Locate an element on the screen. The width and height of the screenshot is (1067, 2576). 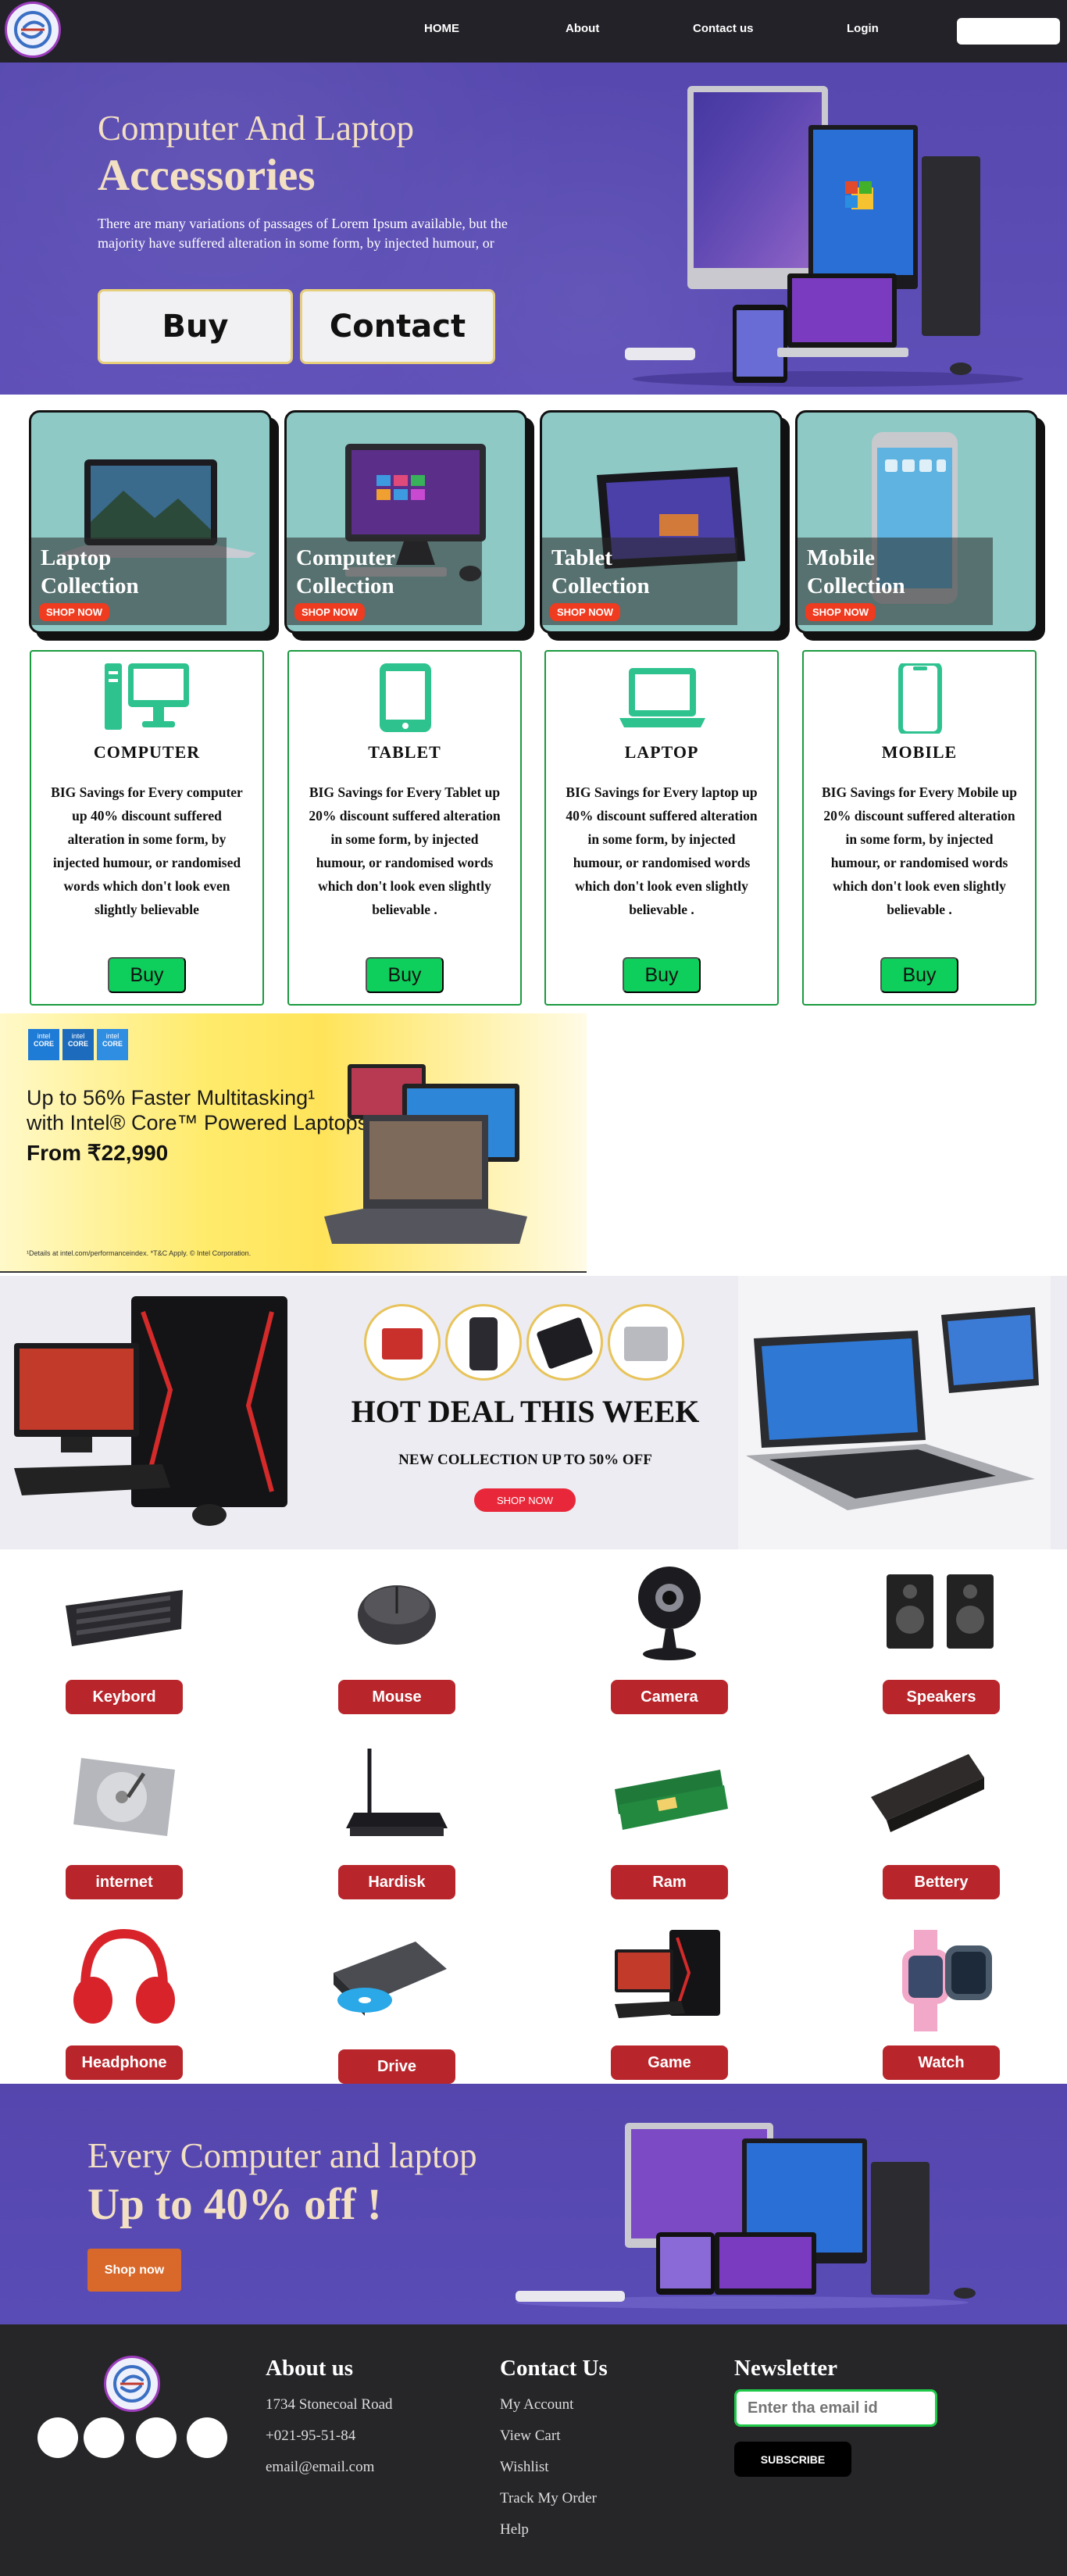
promo-line2: Up to 40% off ! is located at coordinates (235, 2205).